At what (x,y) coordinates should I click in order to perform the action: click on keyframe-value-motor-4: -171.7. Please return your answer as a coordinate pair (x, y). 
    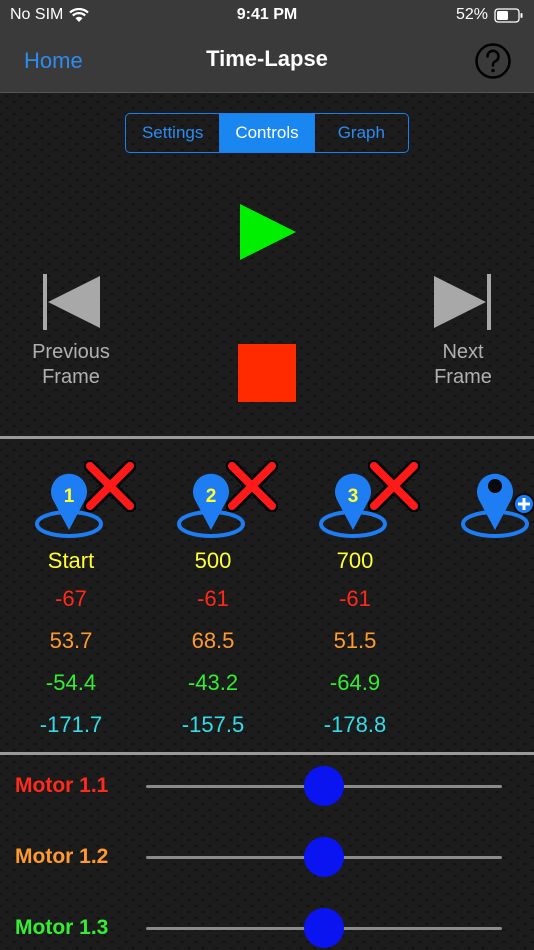
    Looking at the image, I should click on (71, 724).